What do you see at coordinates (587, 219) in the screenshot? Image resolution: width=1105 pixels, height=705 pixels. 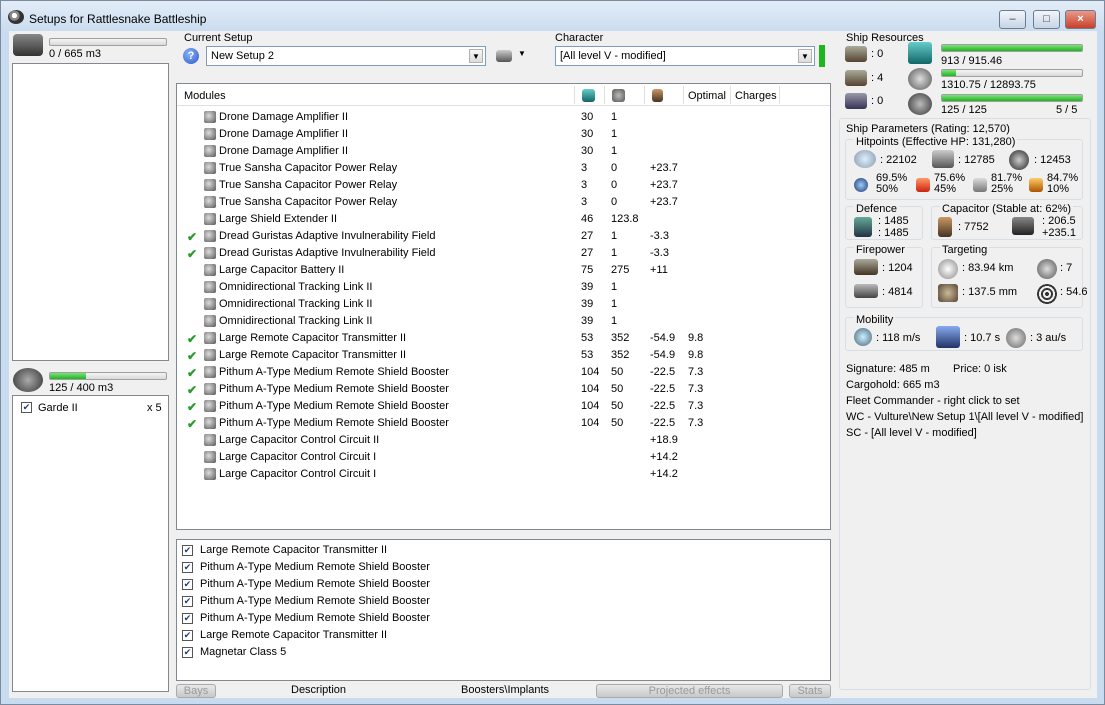 I see `module-cpu: 46` at bounding box center [587, 219].